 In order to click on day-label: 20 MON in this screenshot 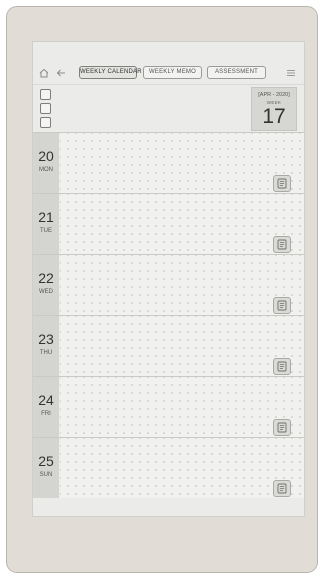, I will do `click(46, 163)`.